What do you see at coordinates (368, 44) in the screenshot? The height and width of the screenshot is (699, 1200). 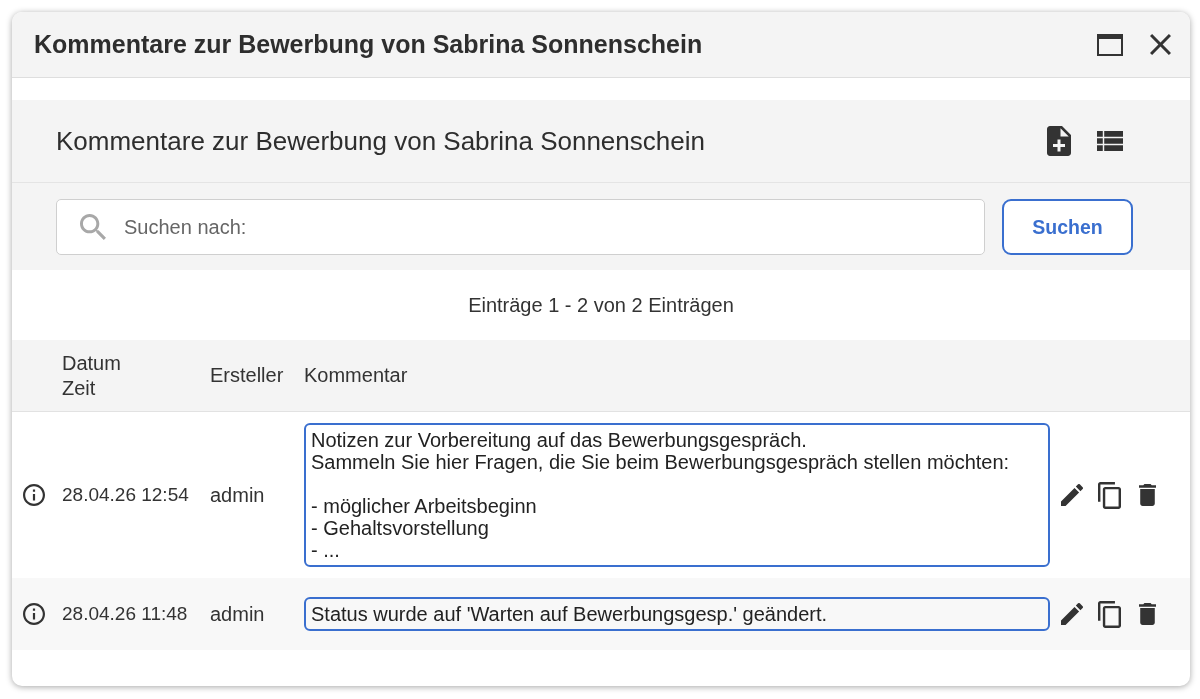 I see `window-title: Kommentare zur Bewerbung von Sabrina Sonnenschein` at bounding box center [368, 44].